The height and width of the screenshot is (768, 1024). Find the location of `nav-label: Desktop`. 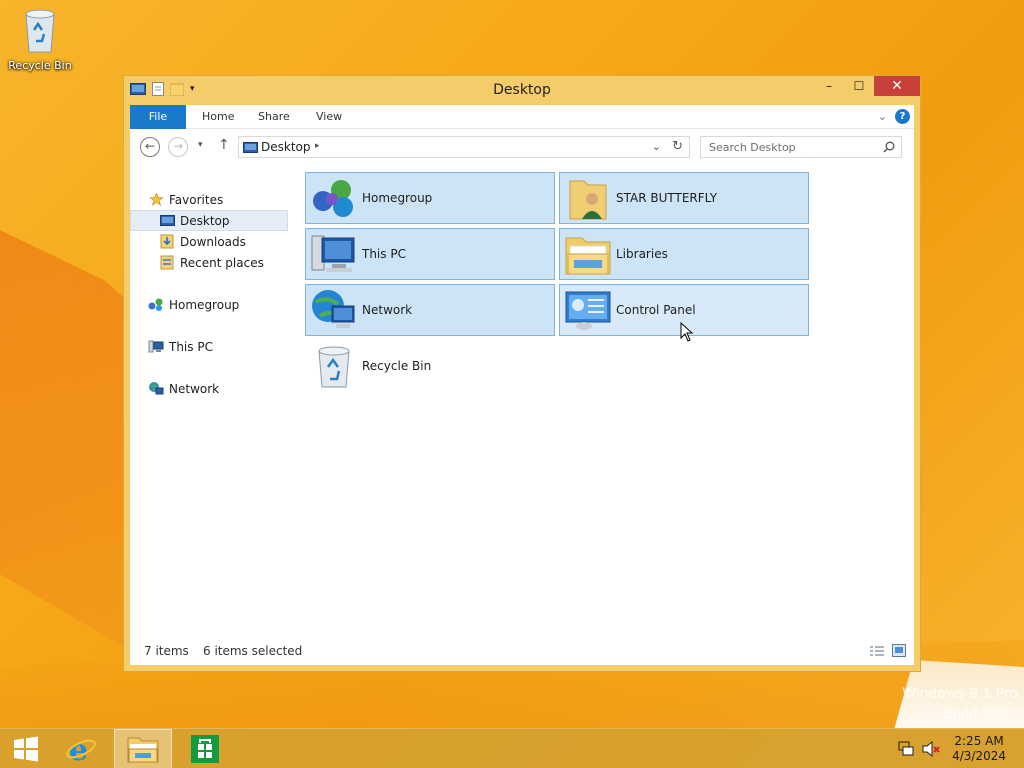

nav-label: Desktop is located at coordinates (205, 220).